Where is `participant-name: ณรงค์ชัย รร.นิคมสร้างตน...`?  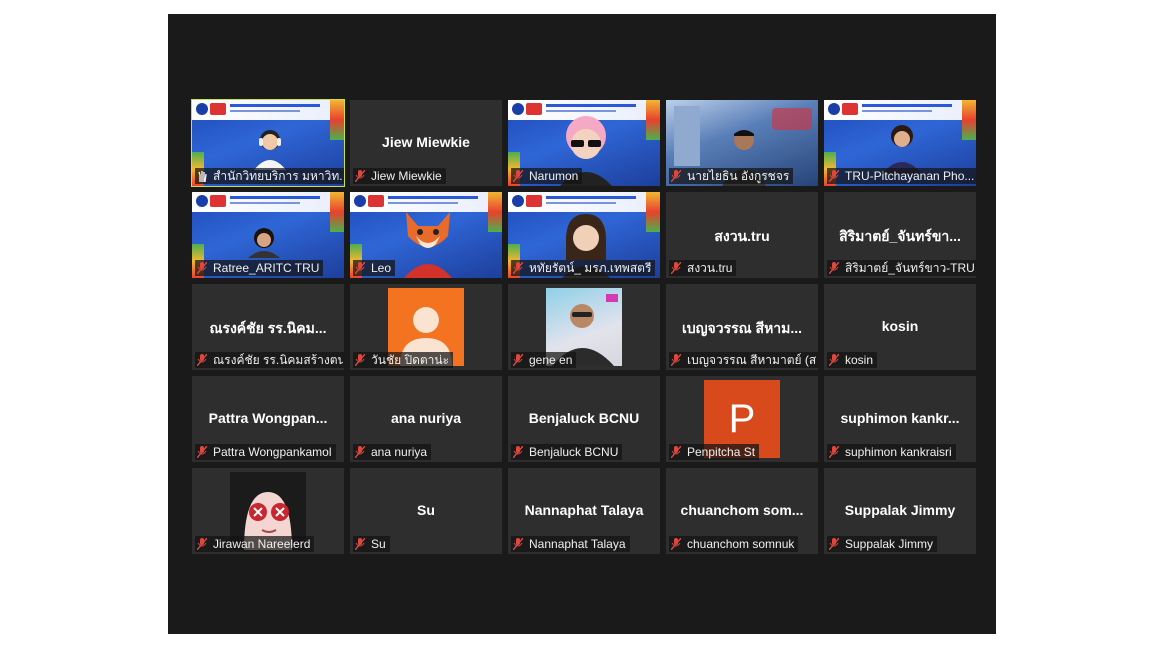
participant-name: ณรงค์ชัย รร.นิคมสร้างตน... is located at coordinates (278, 360).